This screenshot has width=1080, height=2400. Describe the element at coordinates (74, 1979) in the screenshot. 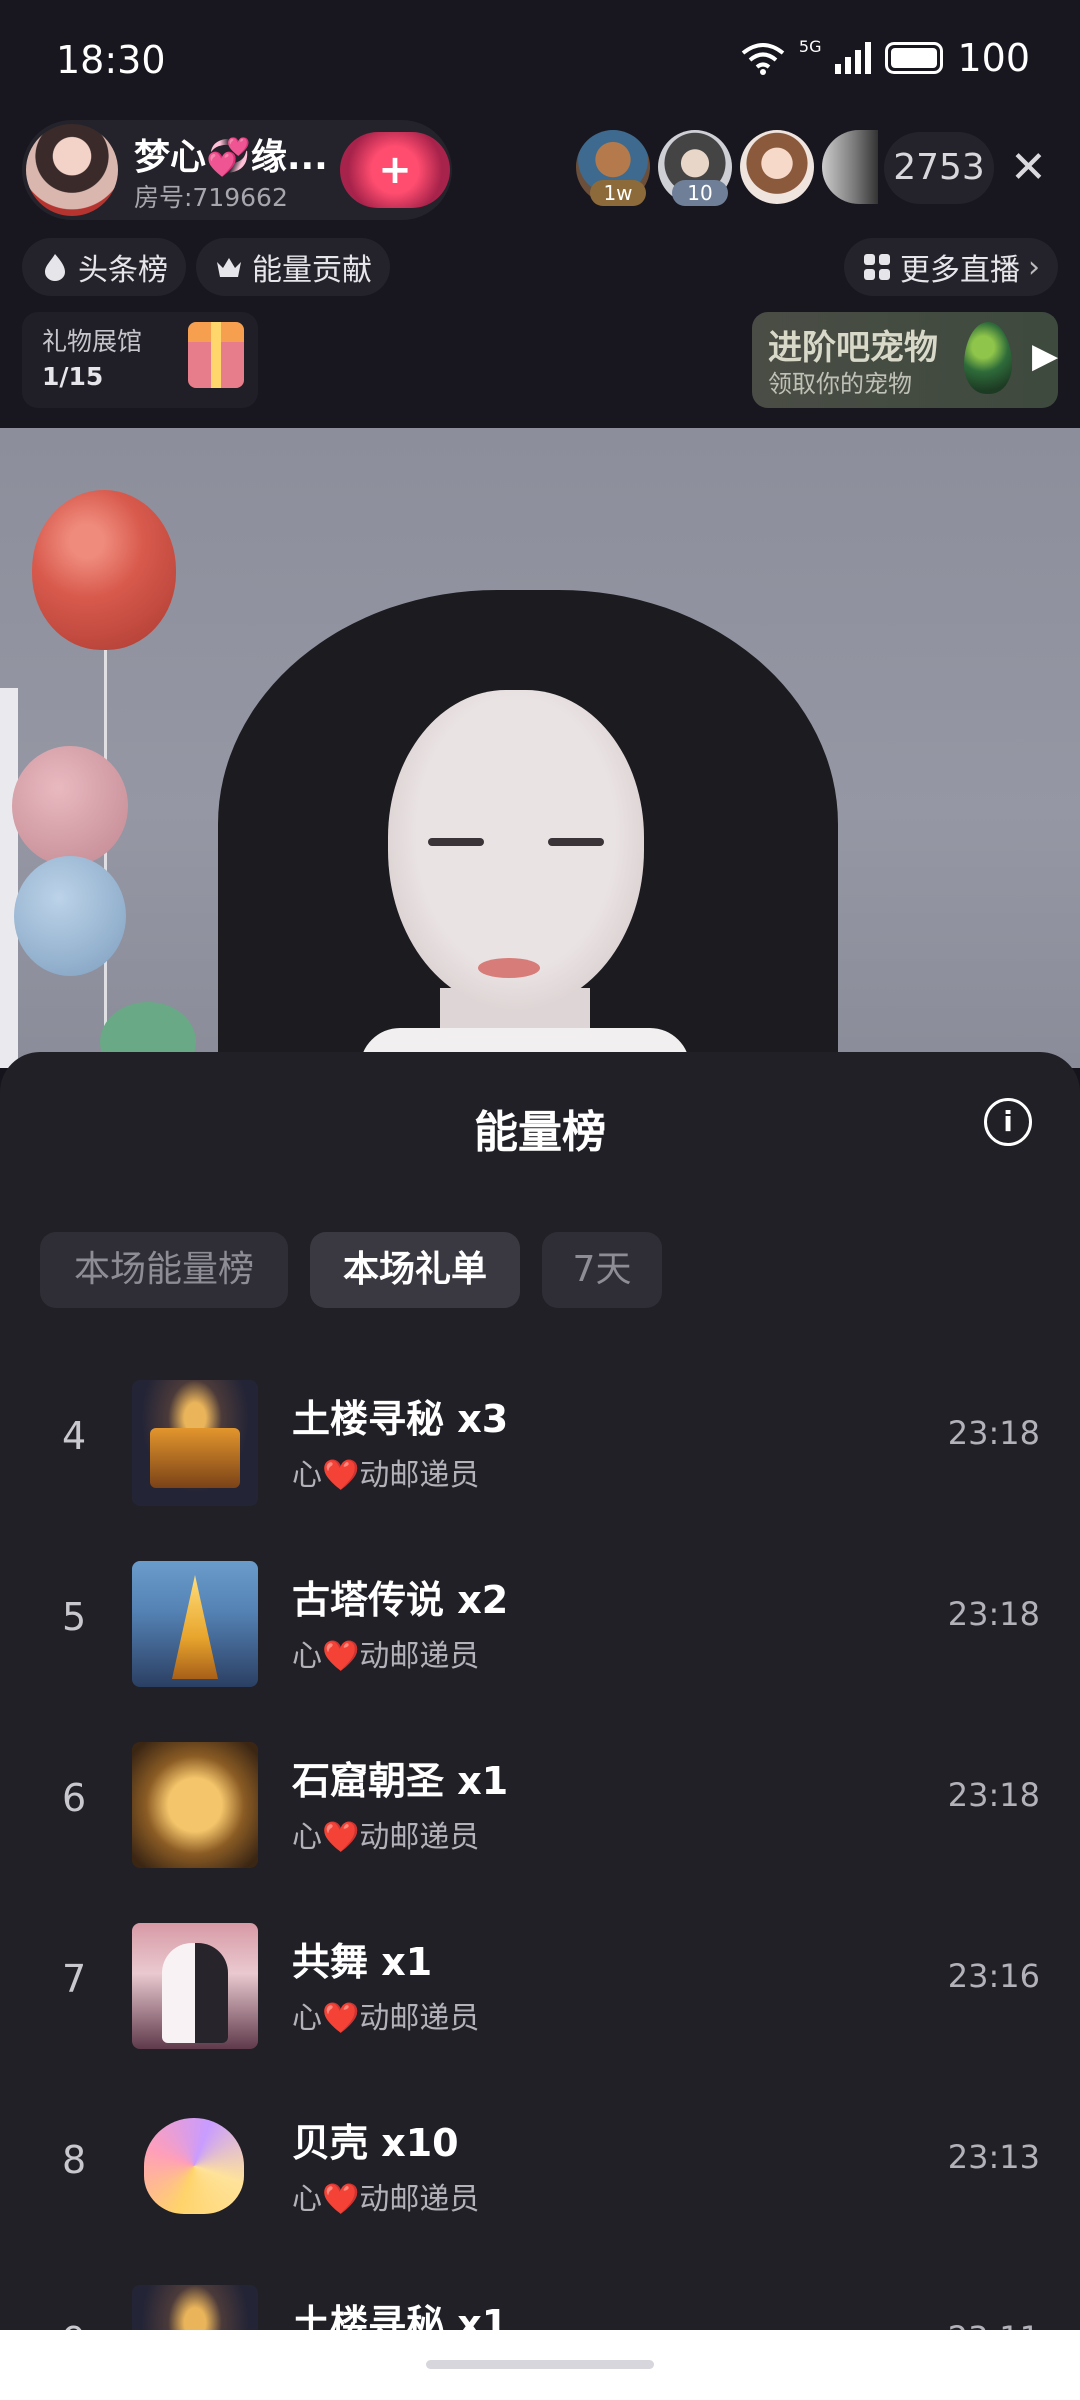

I see `rank-number: 7` at that location.